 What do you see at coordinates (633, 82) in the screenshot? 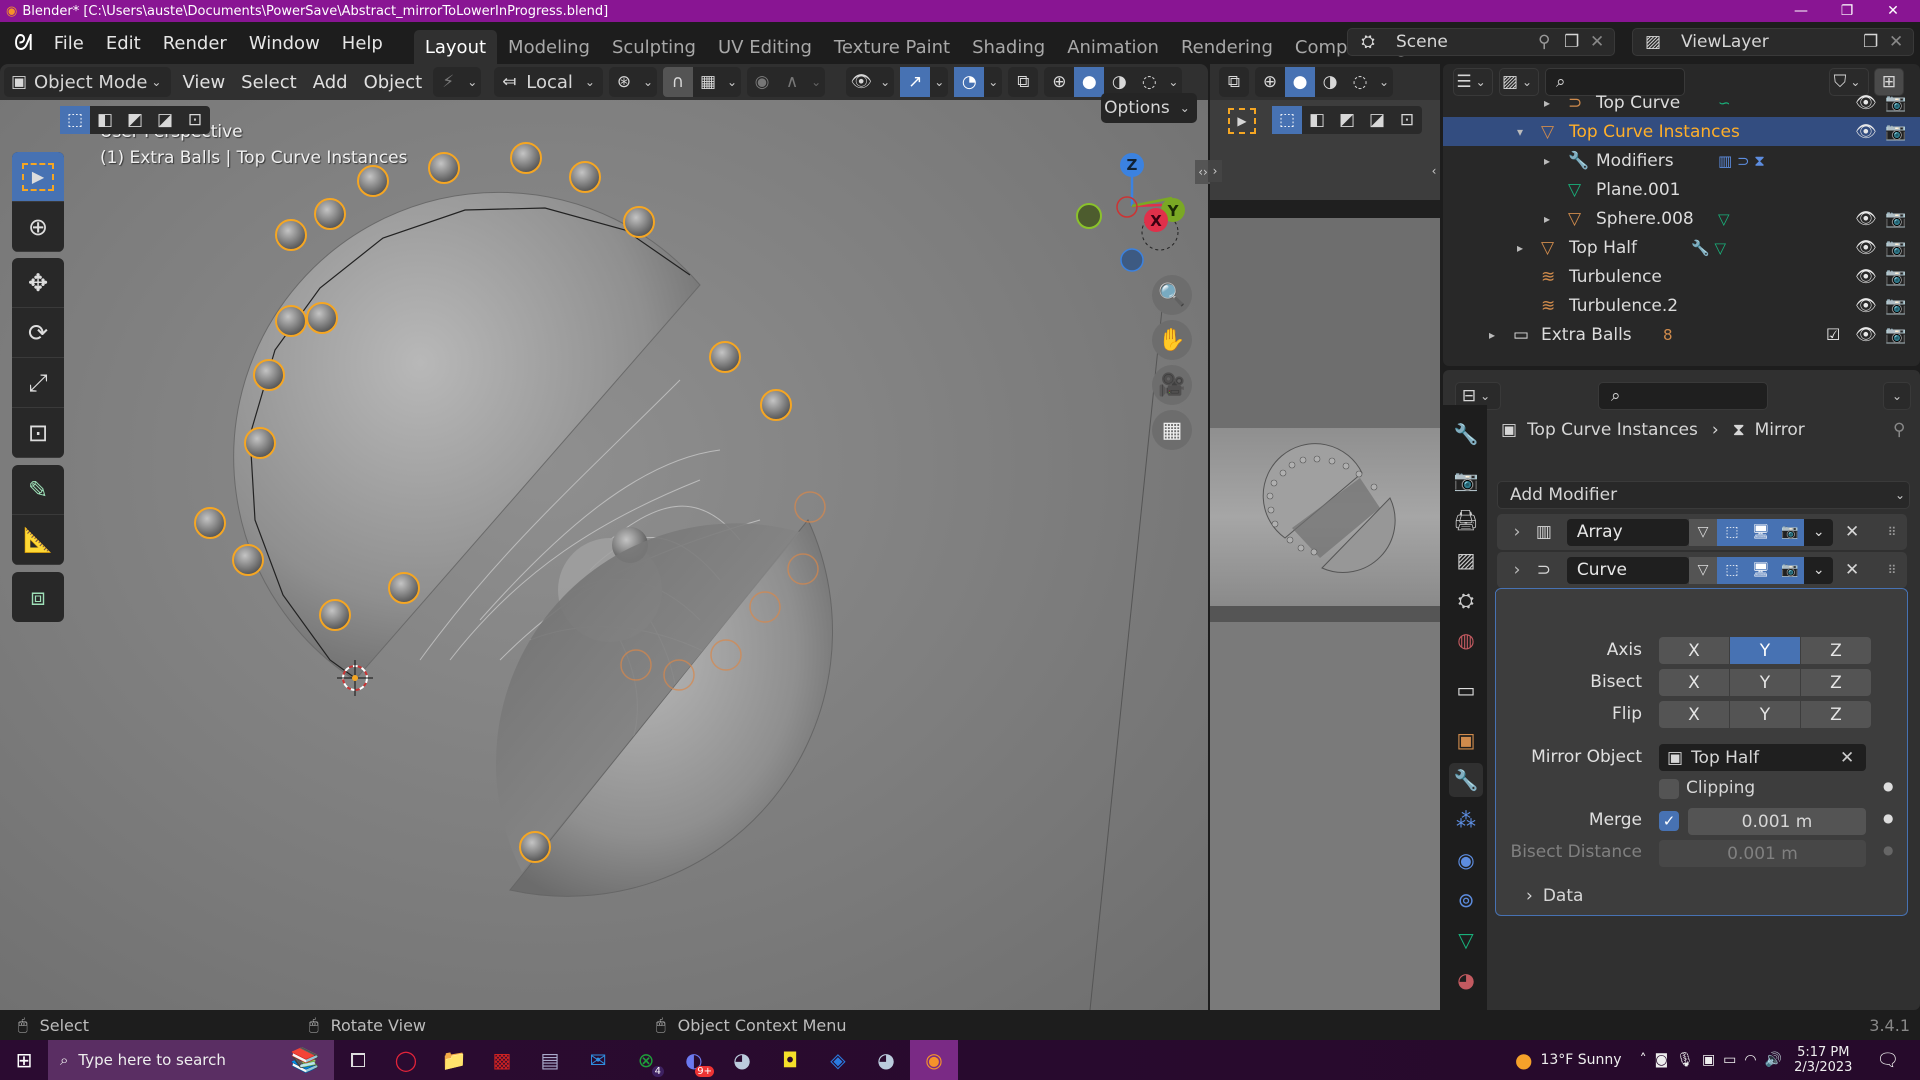
I see `pivot-point-button: ⊛ ⌄` at bounding box center [633, 82].